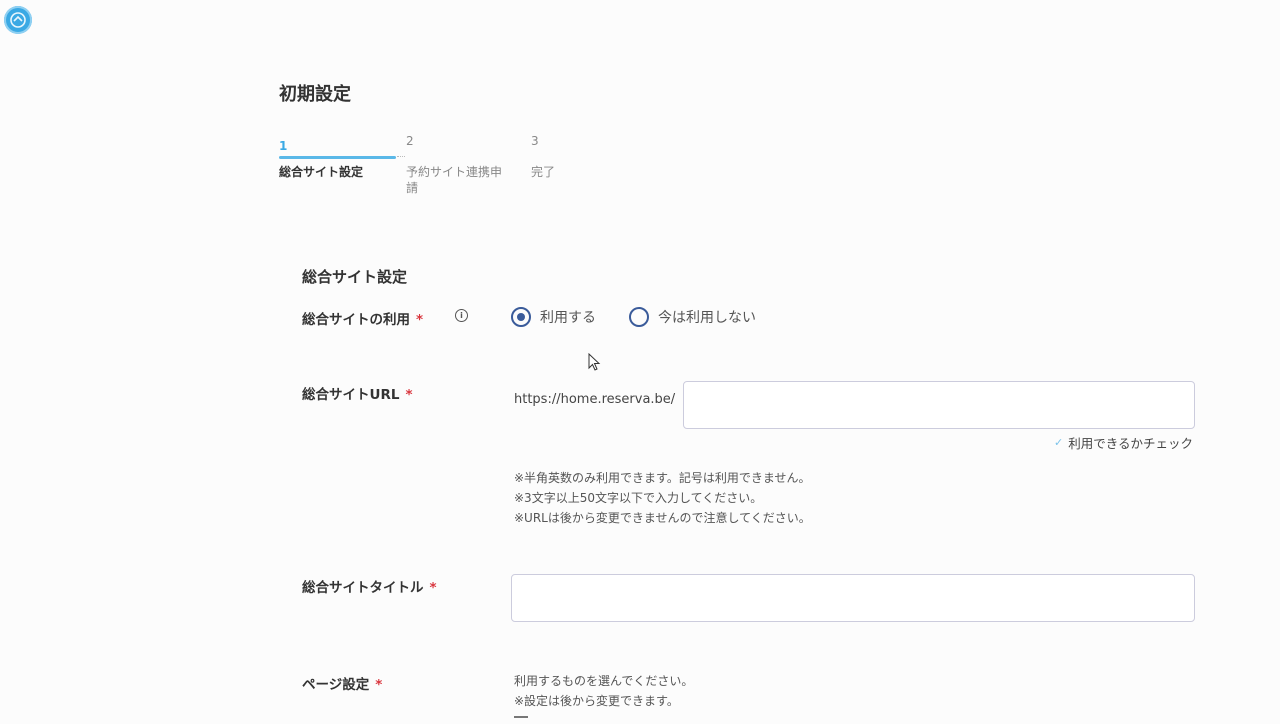 The image size is (1280, 724). What do you see at coordinates (401, 158) in the screenshot?
I see `step-connector` at bounding box center [401, 158].